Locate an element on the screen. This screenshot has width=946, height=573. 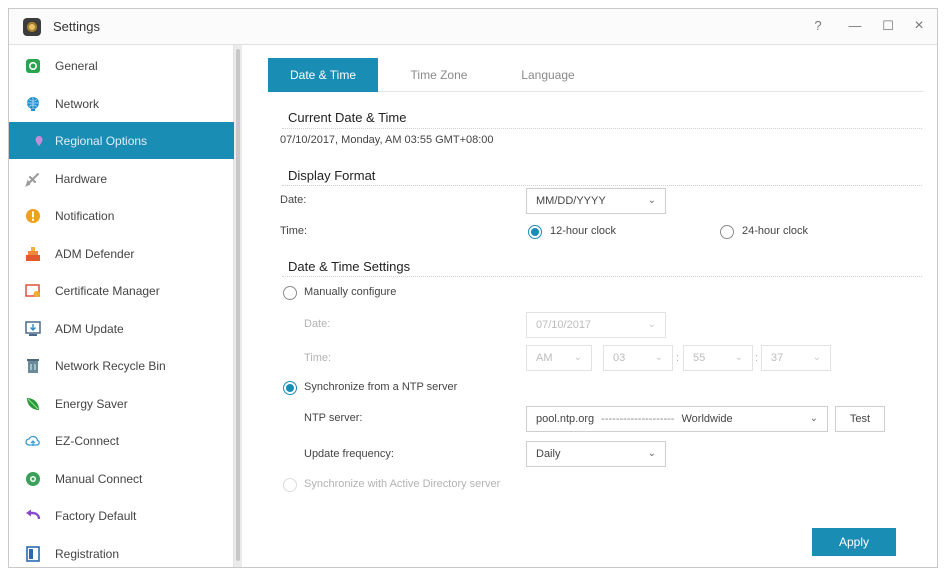
registration-icon is located at coordinates (33, 553).